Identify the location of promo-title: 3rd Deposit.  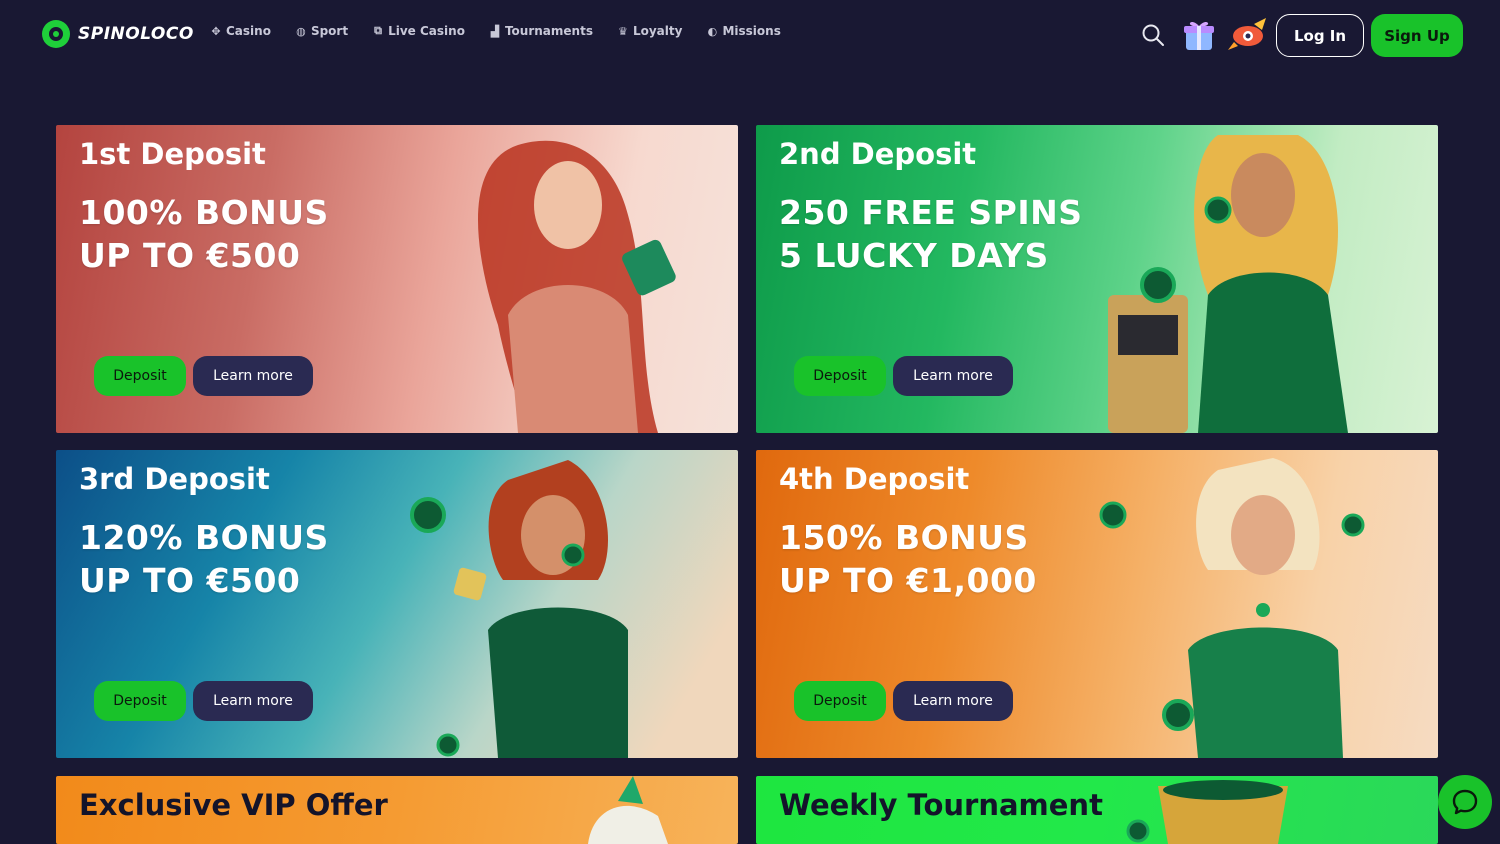
(174, 479).